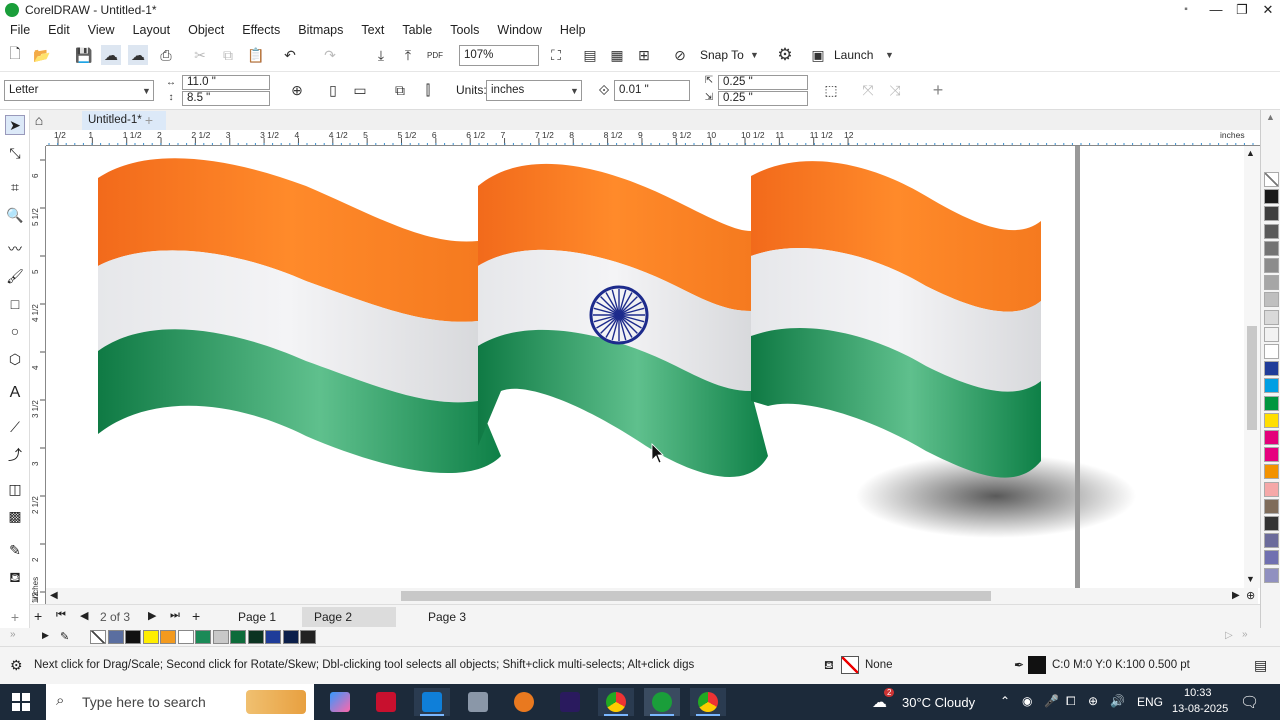 The width and height of the screenshot is (1280, 720). What do you see at coordinates (696, 596) in the screenshot?
I see `horizontal-scroll-thumb` at bounding box center [696, 596].